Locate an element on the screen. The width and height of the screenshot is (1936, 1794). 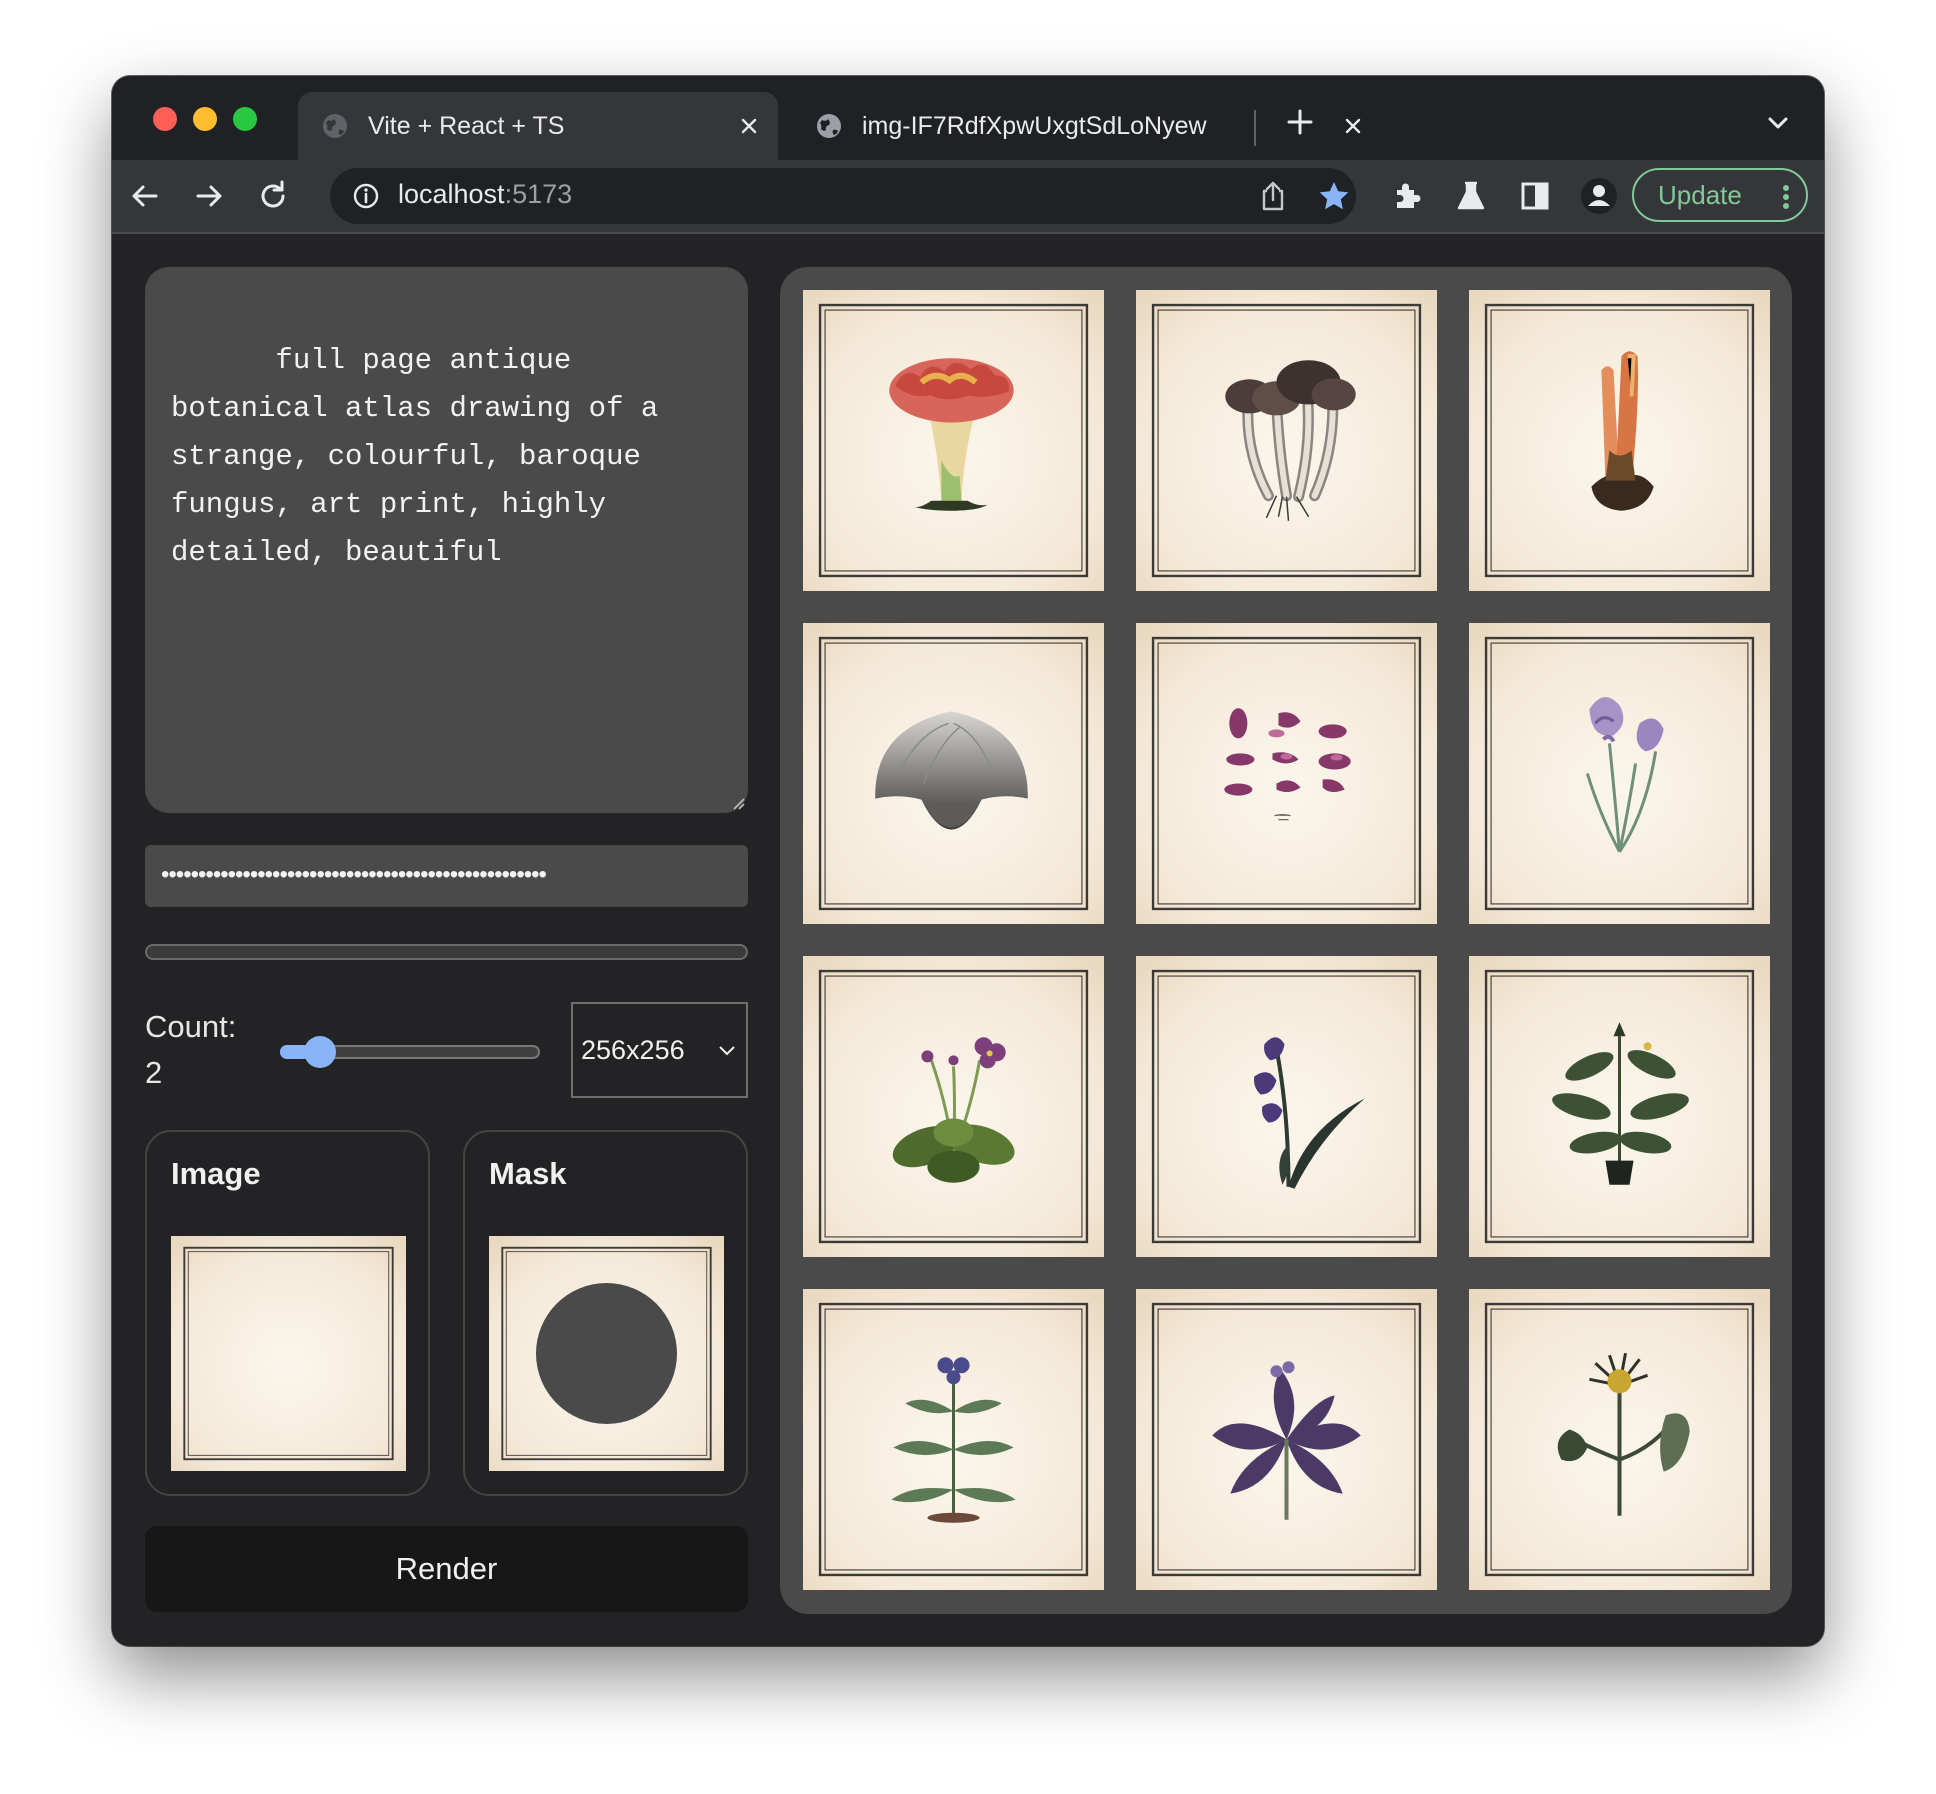
count-label: Count: 2 is located at coordinates (190, 1050).